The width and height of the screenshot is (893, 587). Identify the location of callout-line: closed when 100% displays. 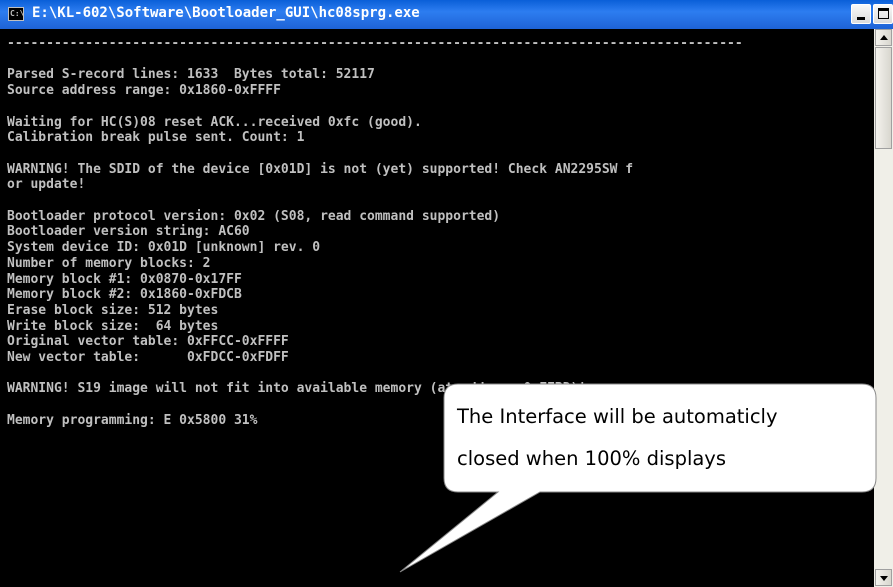
(592, 458).